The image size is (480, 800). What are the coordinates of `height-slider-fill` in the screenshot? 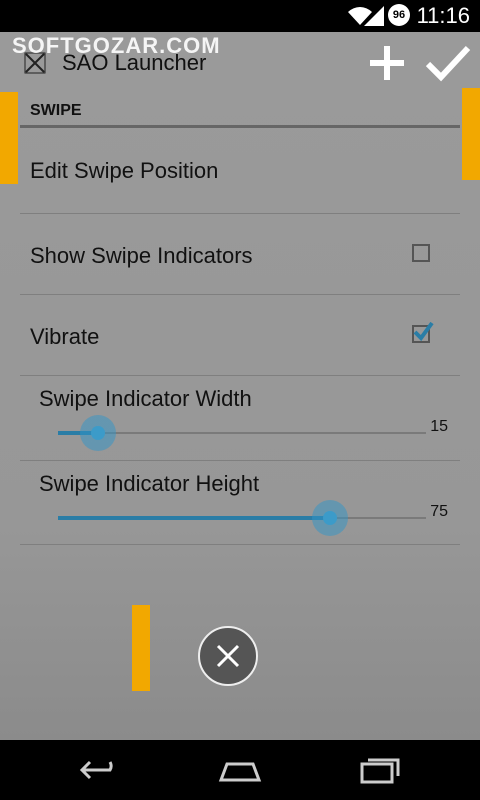 It's located at (194, 518).